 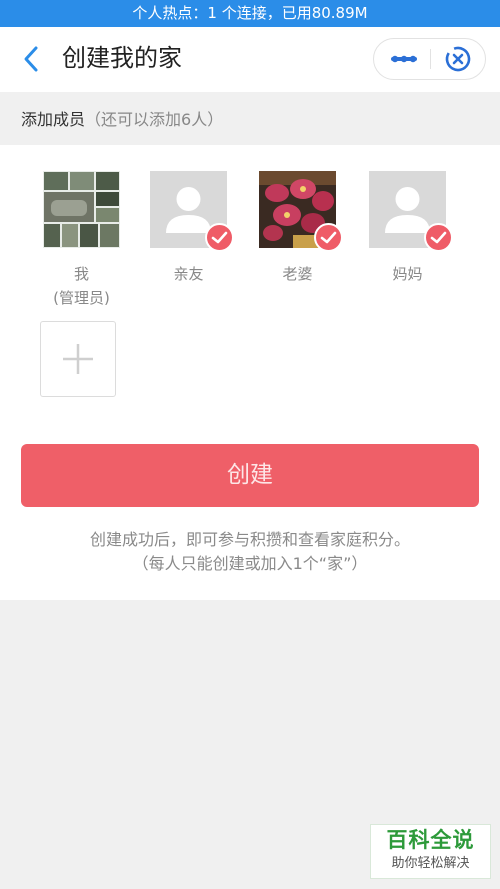 I want to click on collage-avatar-image, so click(x=81, y=209).